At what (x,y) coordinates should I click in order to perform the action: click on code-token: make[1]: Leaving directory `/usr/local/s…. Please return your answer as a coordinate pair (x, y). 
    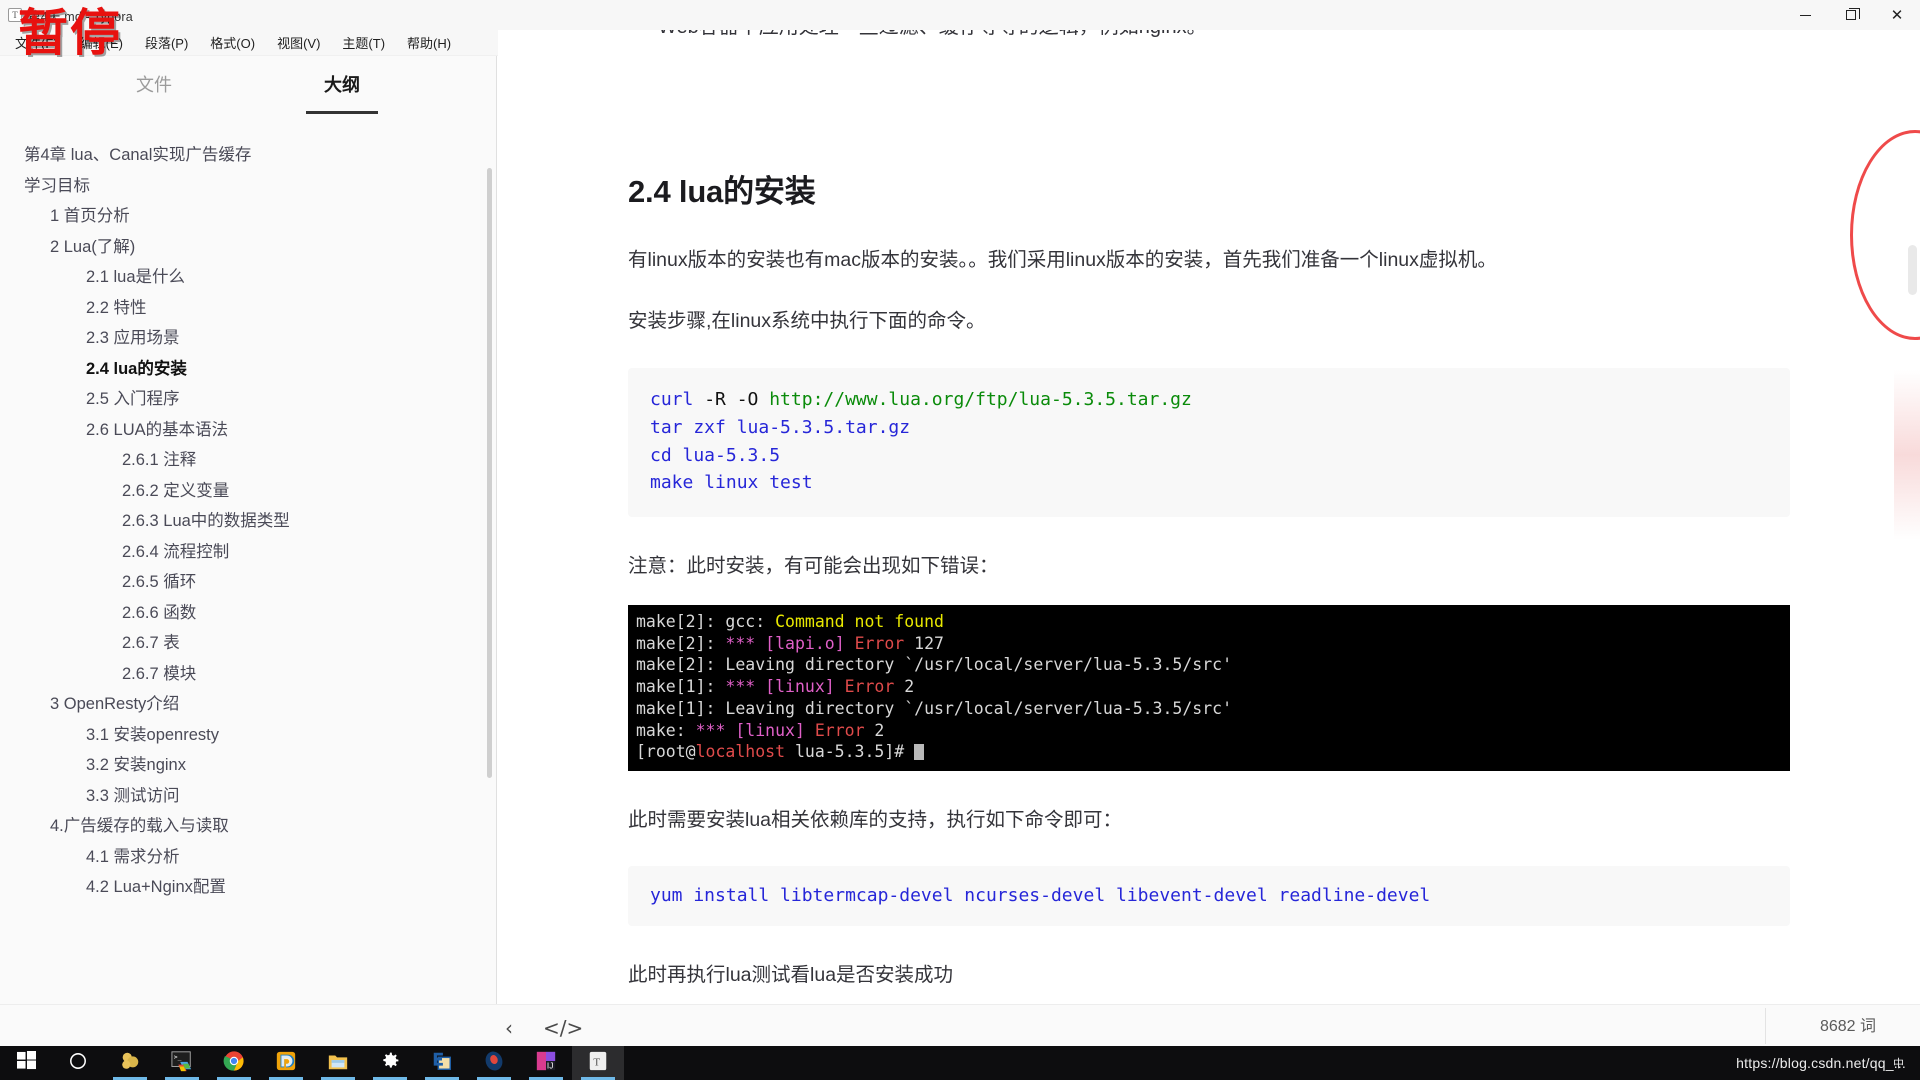
    Looking at the image, I should click on (934, 708).